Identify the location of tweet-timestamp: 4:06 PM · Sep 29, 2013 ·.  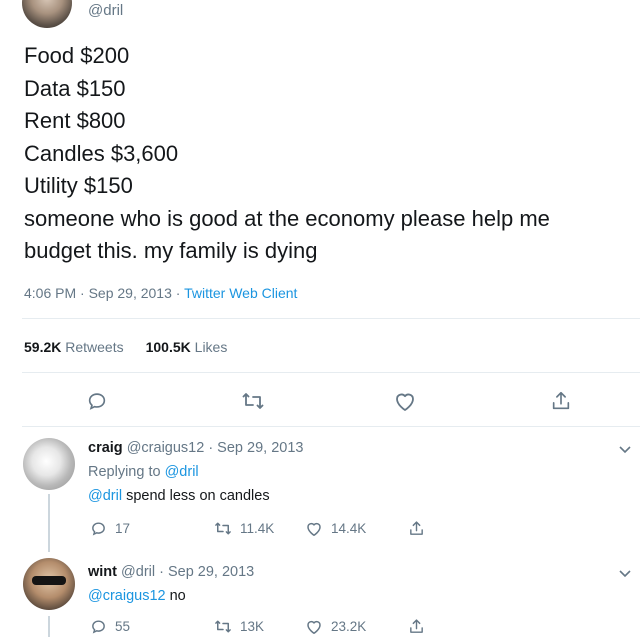
(104, 293).